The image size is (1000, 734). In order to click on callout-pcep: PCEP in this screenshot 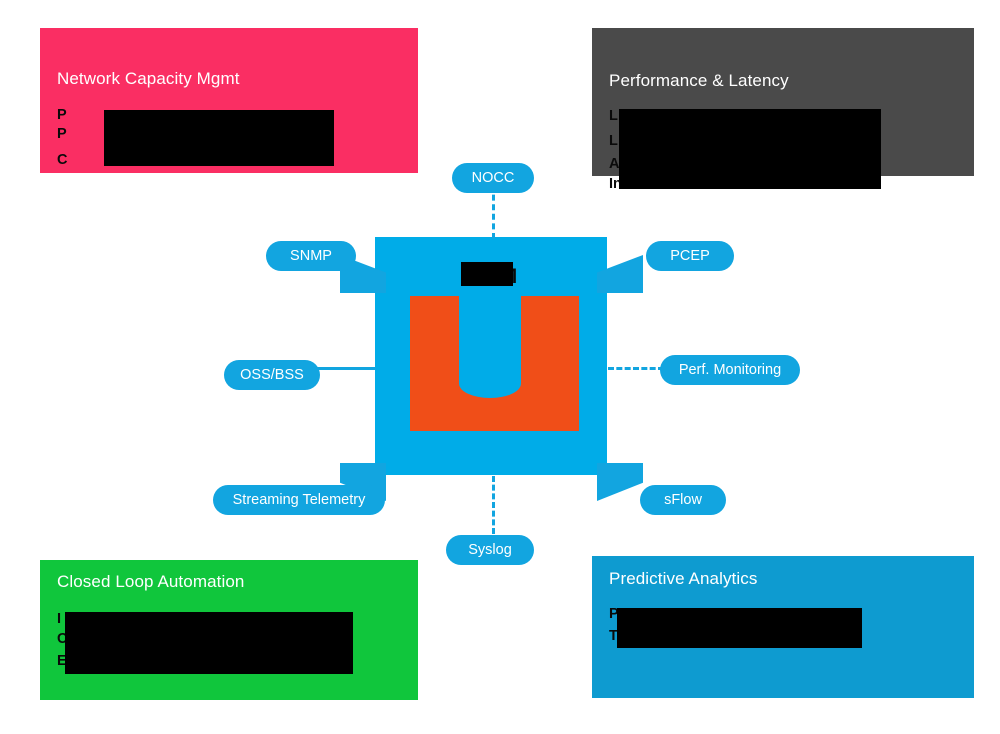, I will do `click(690, 256)`.